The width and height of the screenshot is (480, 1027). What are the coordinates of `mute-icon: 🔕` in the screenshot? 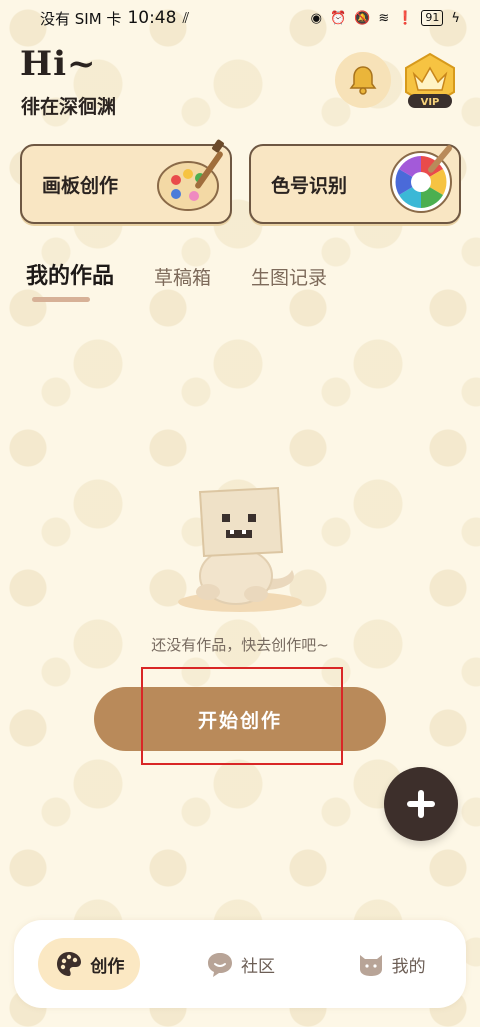 It's located at (362, 18).